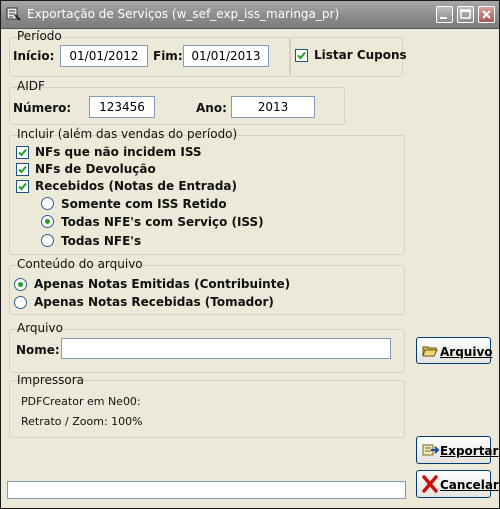 The image size is (500, 509). Describe the element at coordinates (226, 348) in the screenshot. I see `nome-field` at that location.